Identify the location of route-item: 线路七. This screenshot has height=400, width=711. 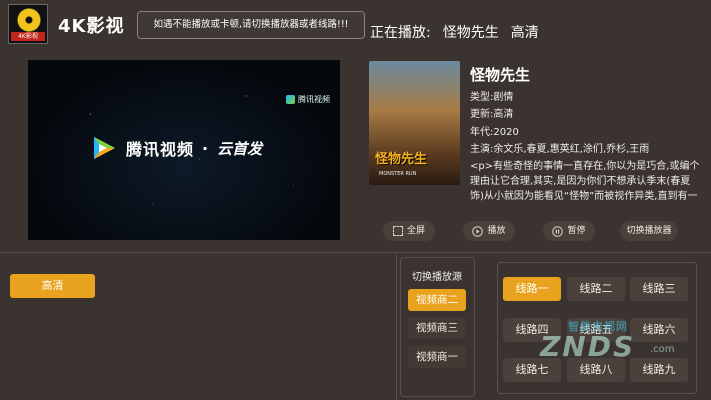
(532, 370).